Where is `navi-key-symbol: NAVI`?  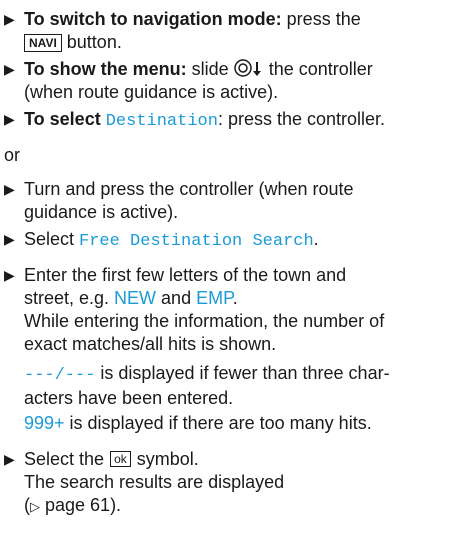 navi-key-symbol: NAVI is located at coordinates (43, 43).